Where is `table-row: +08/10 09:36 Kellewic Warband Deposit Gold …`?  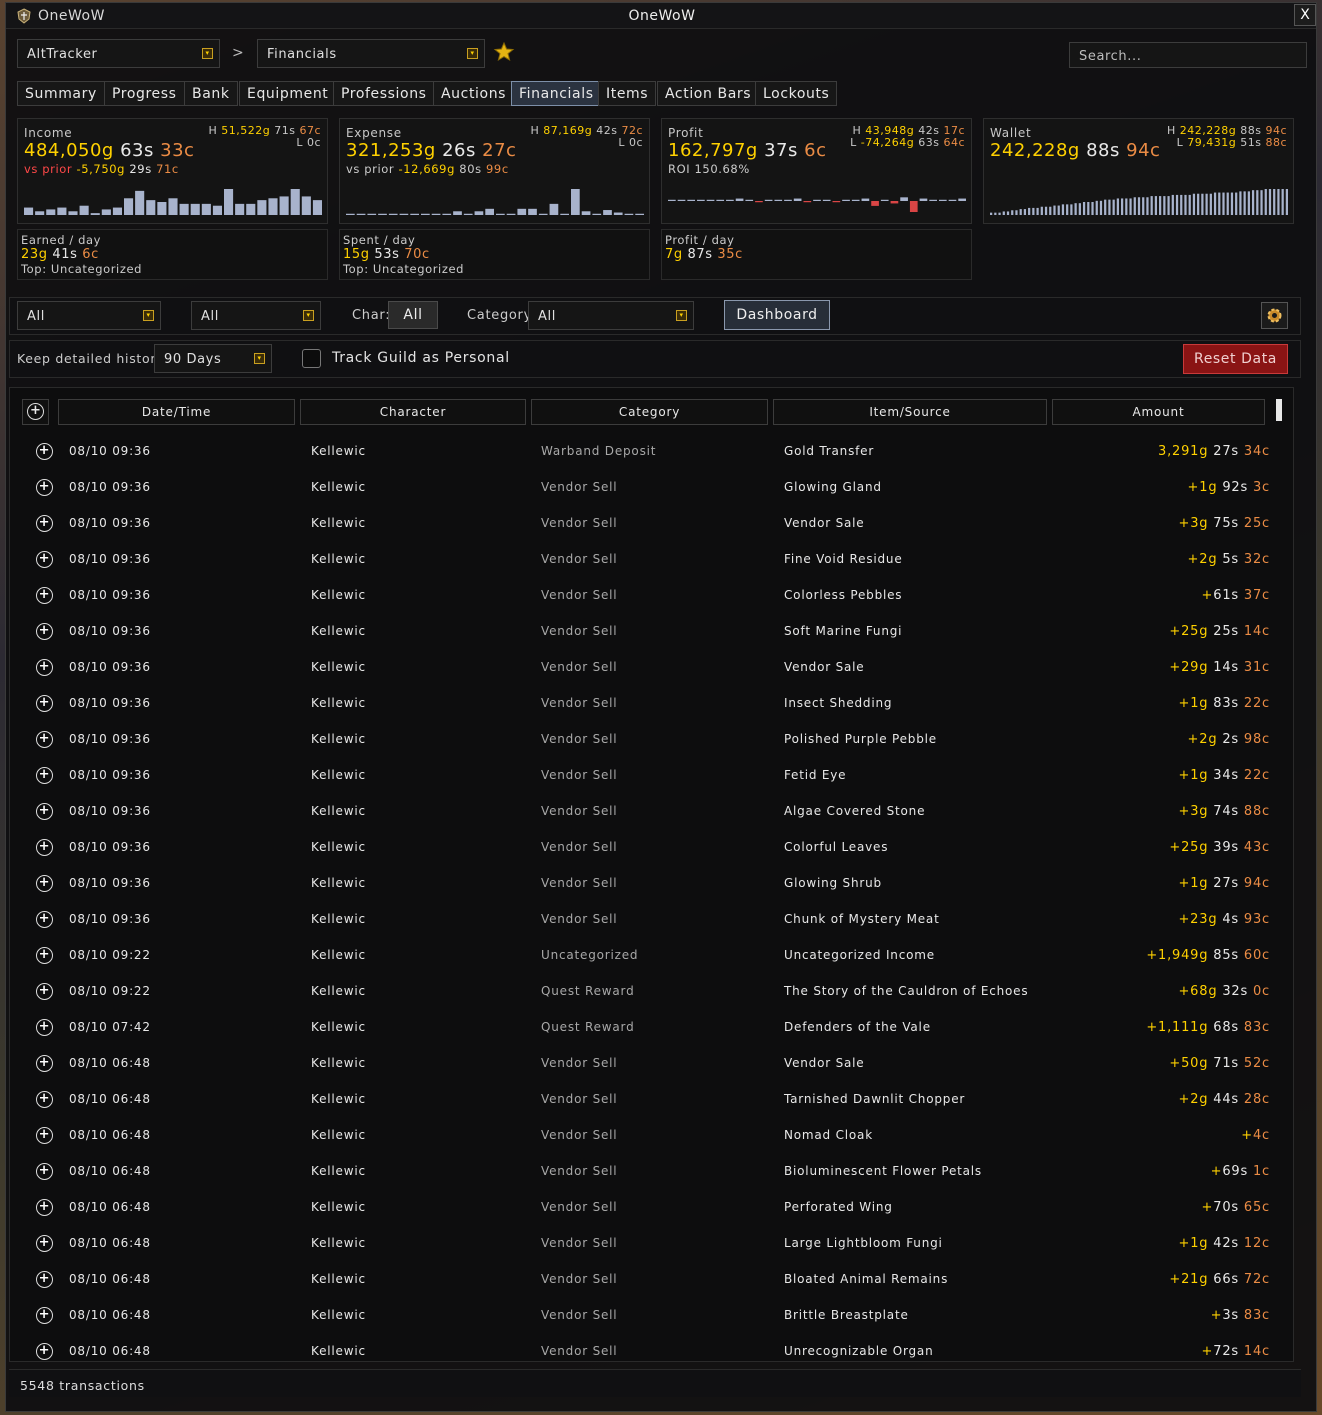
table-row: +08/10 09:36 Kellewic Warband Deposit Gold … is located at coordinates (655, 451).